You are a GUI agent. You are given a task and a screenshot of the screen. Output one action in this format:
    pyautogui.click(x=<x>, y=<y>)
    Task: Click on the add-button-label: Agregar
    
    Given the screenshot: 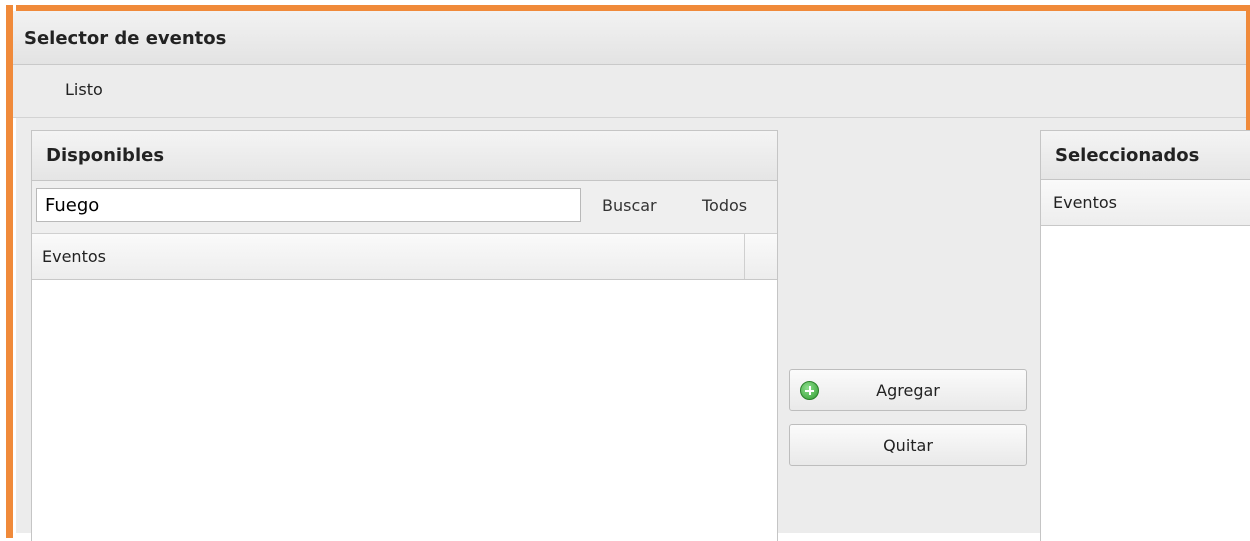 What is the action you would take?
    pyautogui.click(x=908, y=390)
    